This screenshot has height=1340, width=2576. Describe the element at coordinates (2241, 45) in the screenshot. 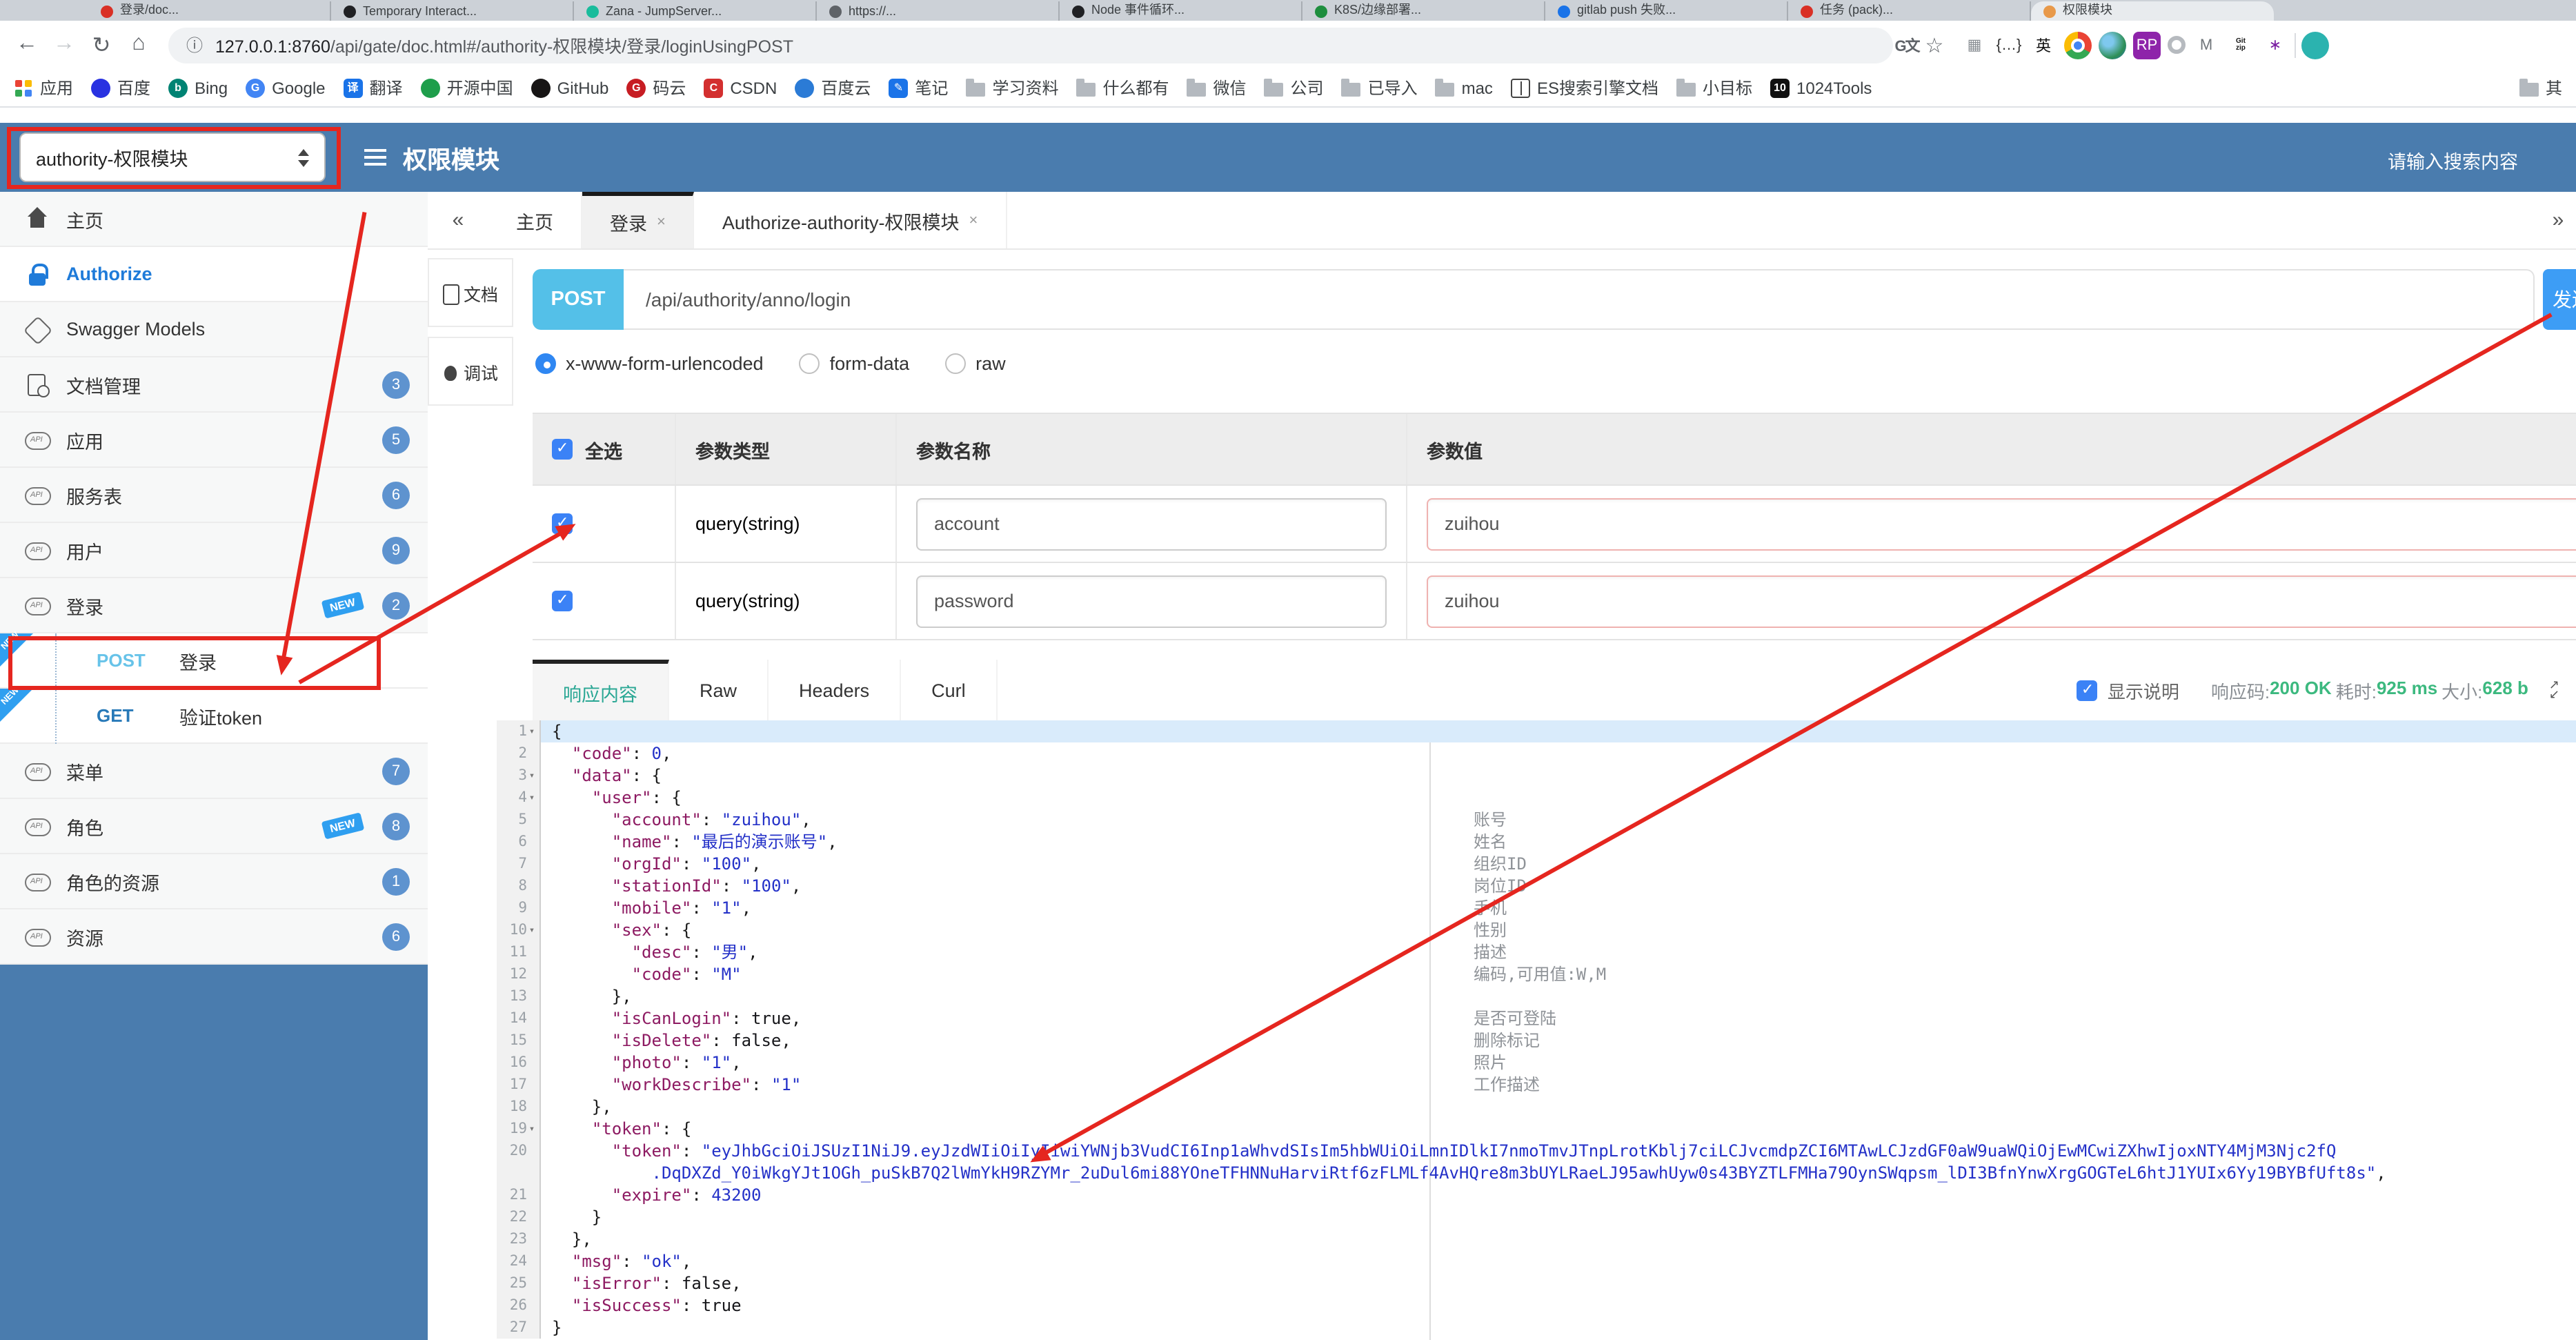

I see `extension-icon: Git zip` at that location.